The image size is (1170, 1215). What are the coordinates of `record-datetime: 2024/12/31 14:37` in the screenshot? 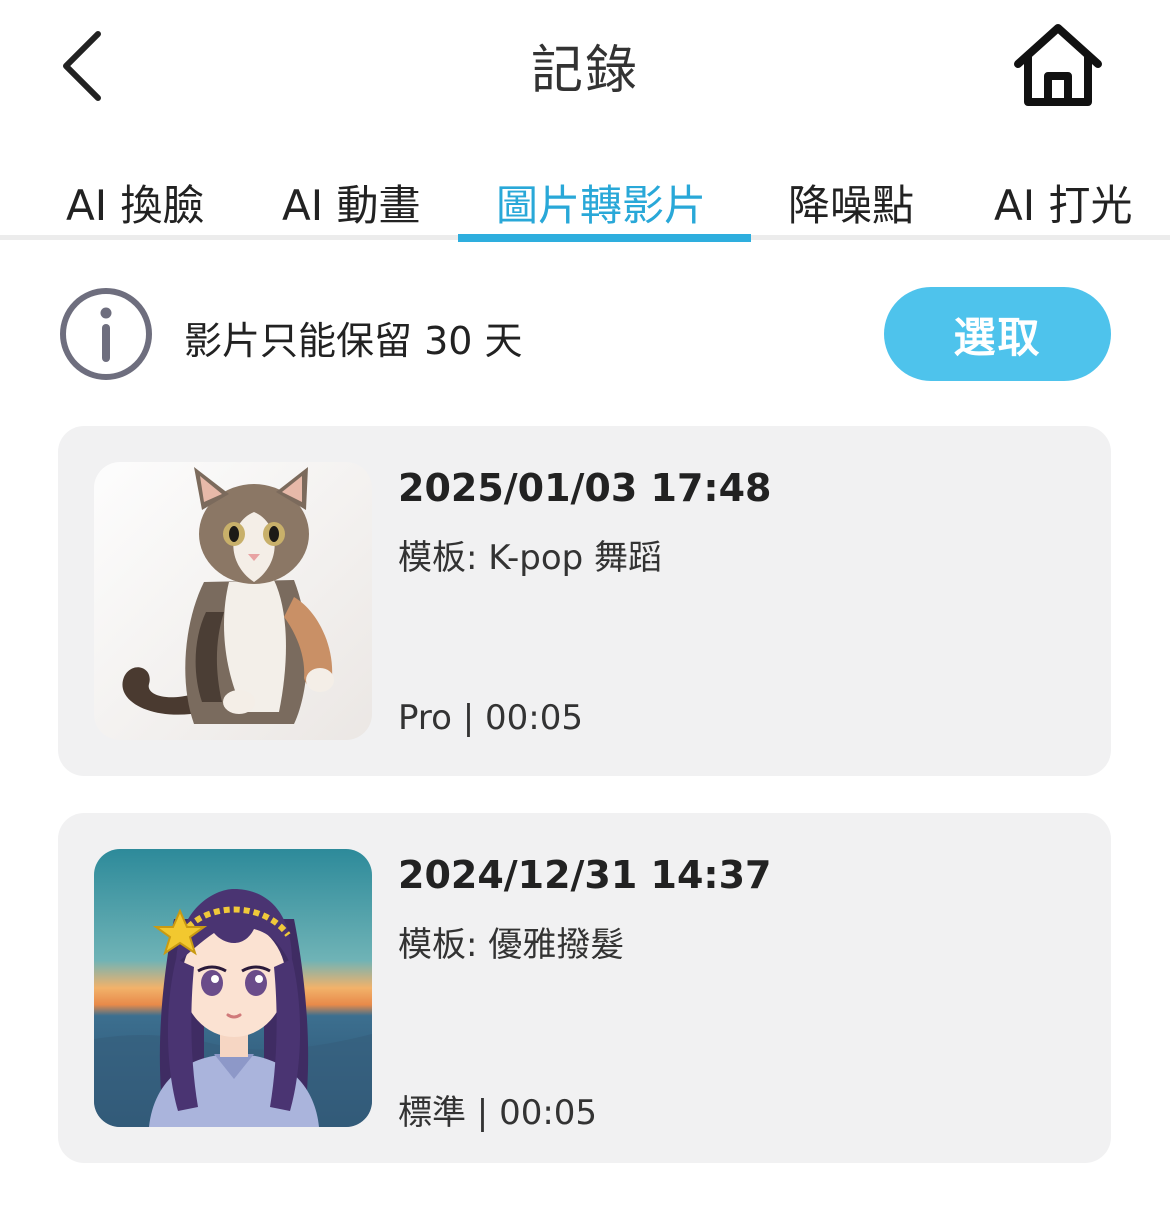 It's located at (585, 875).